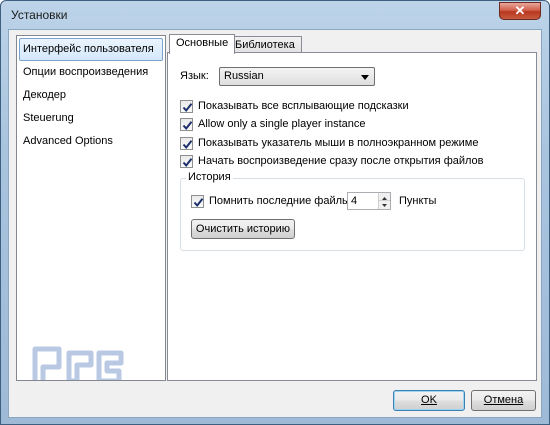 The height and width of the screenshot is (425, 550). I want to click on sidebar-item-label: Декодер, so click(45, 95).